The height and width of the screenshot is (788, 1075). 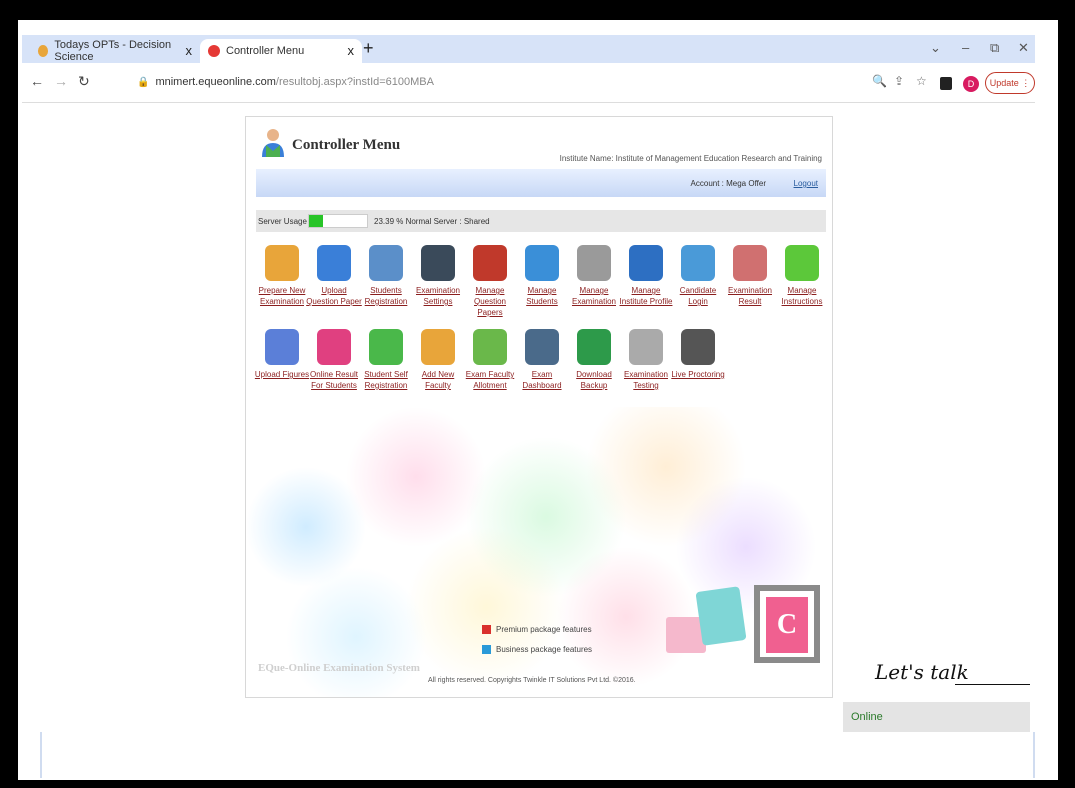 What do you see at coordinates (368, 48) in the screenshot?
I see `new-tab-button: +` at bounding box center [368, 48].